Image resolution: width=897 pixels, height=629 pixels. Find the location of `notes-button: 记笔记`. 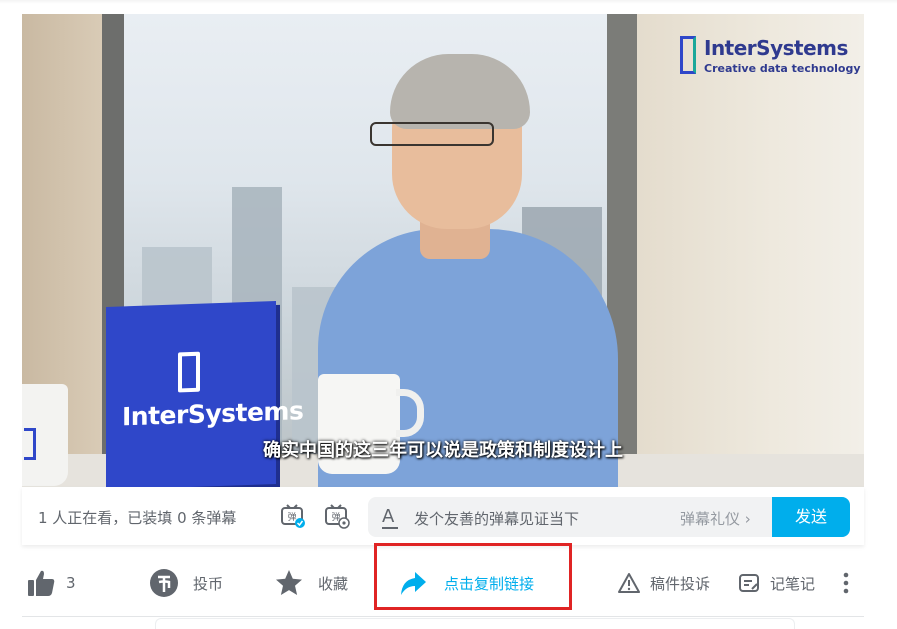

notes-button: 记笔记 is located at coordinates (776, 583).